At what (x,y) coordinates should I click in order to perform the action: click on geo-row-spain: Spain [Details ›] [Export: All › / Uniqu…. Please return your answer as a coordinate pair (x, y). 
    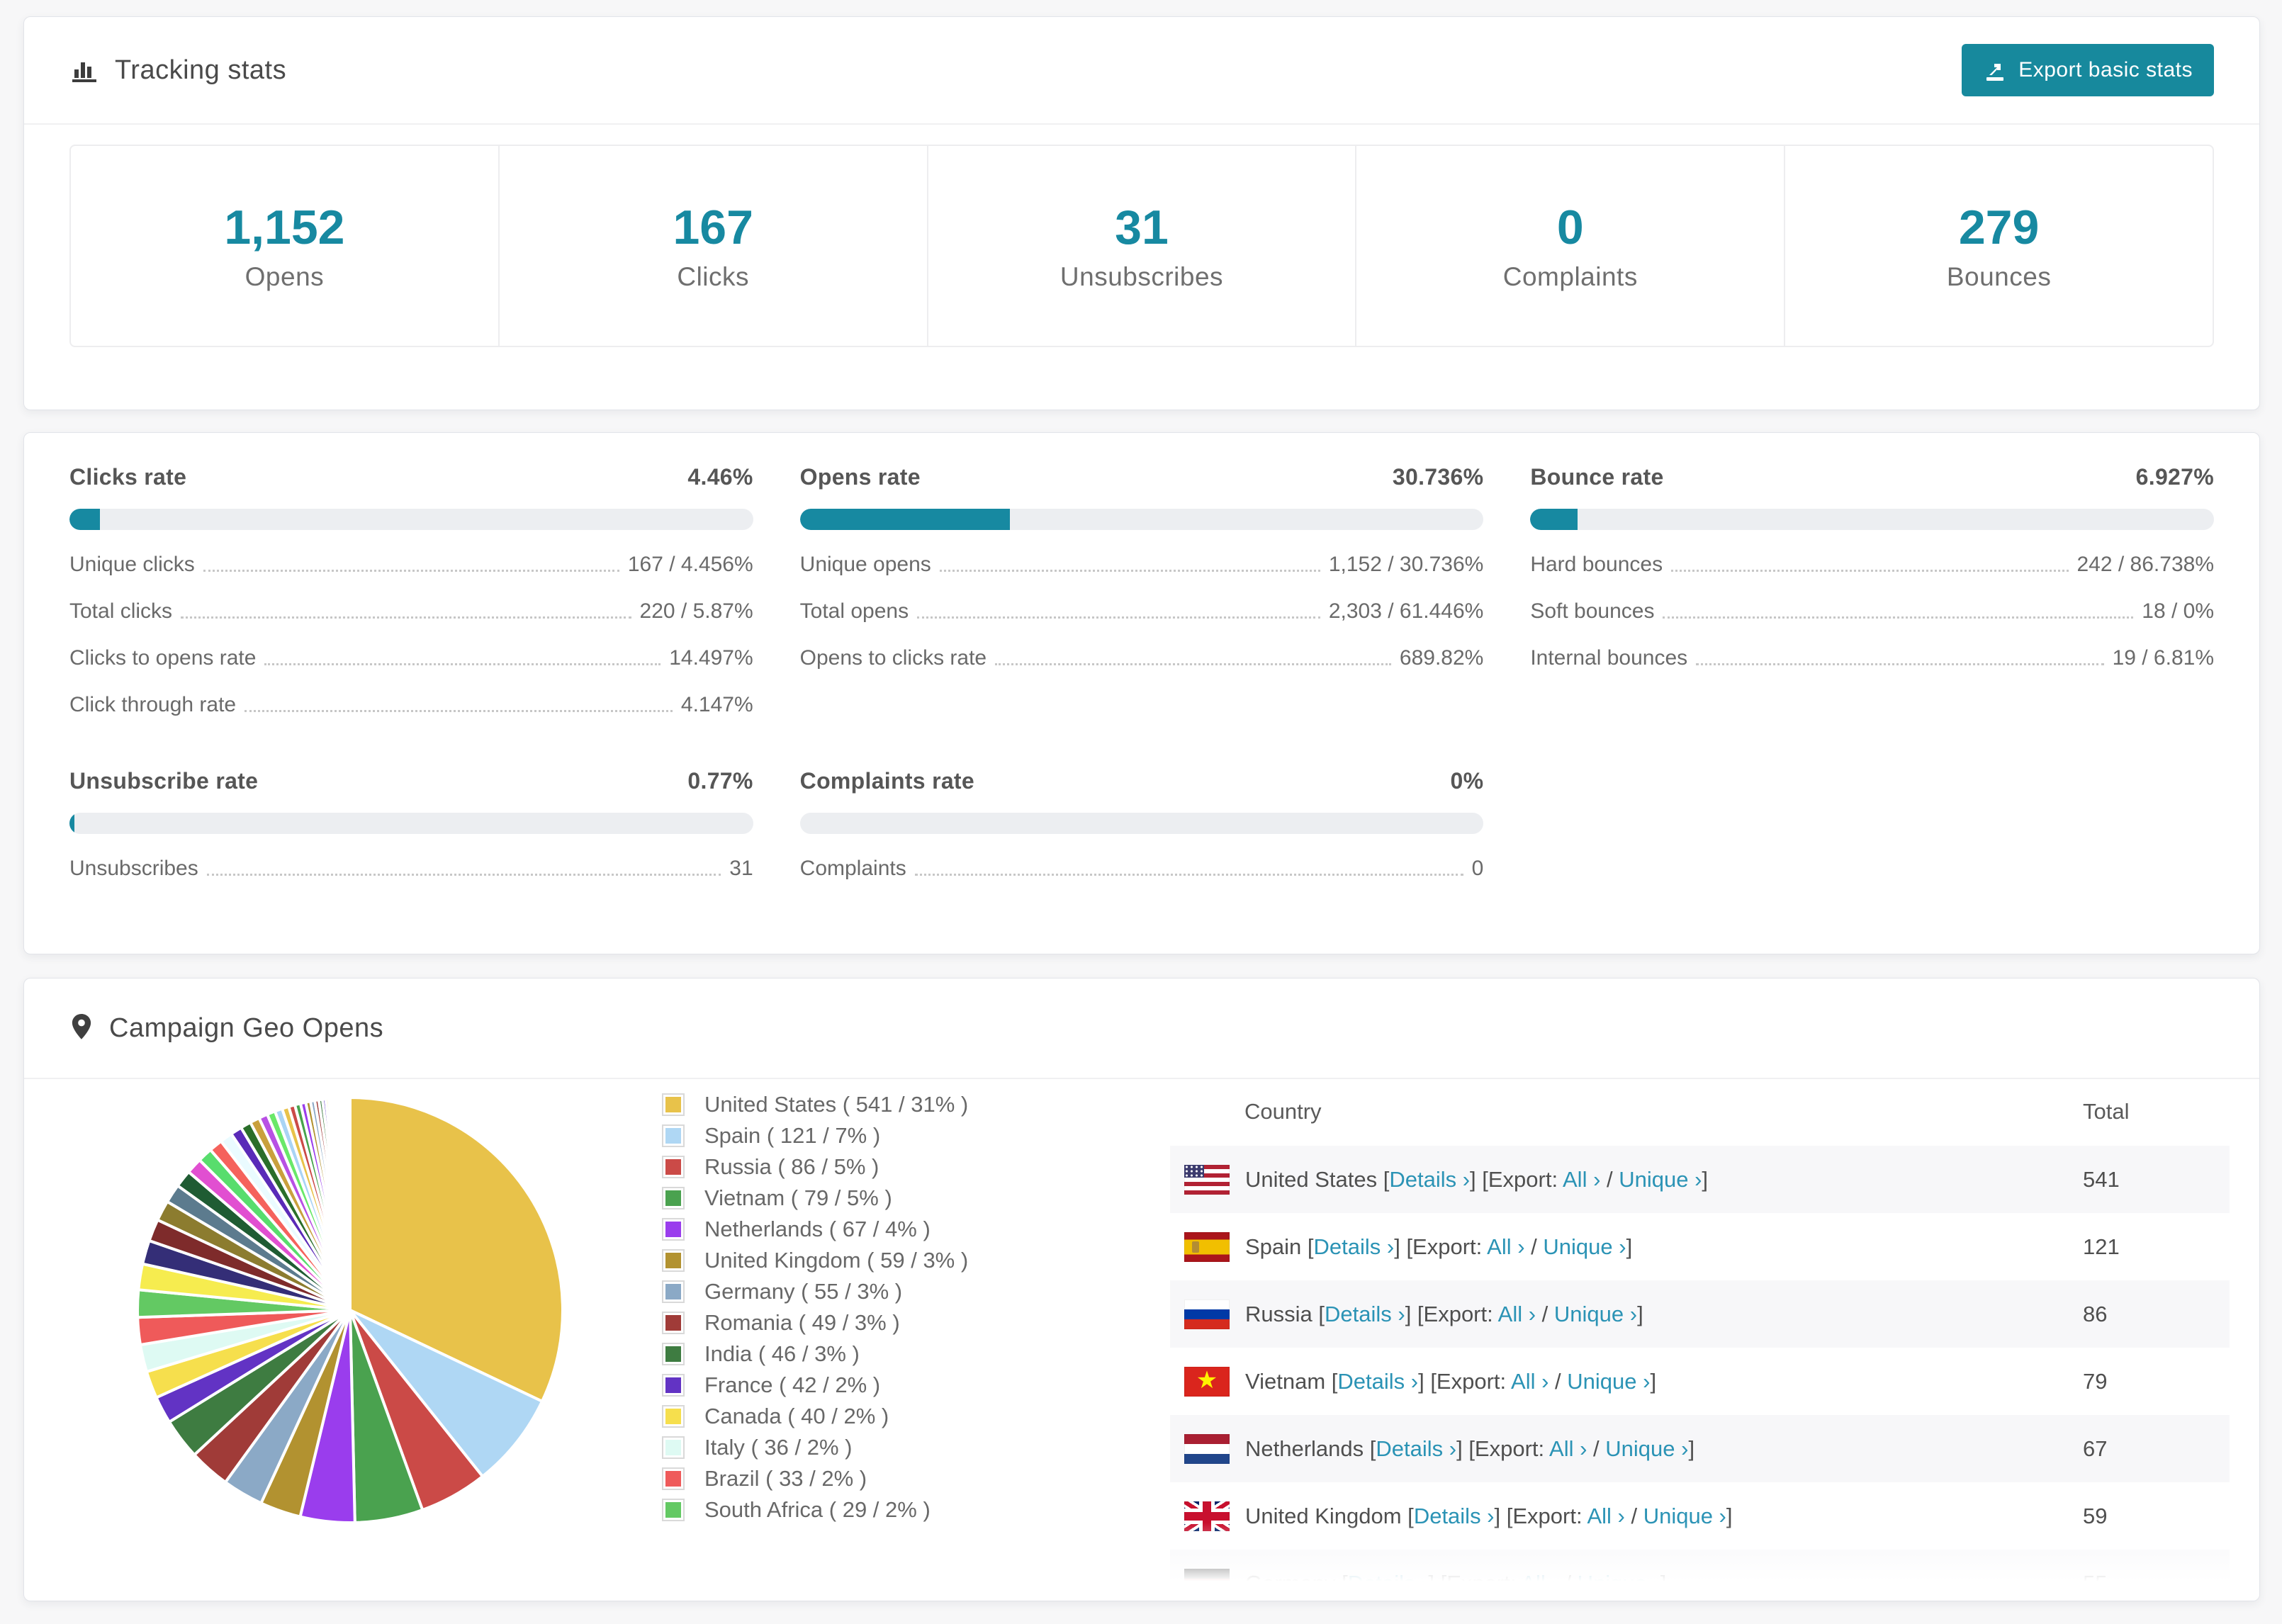
    Looking at the image, I should click on (1700, 1247).